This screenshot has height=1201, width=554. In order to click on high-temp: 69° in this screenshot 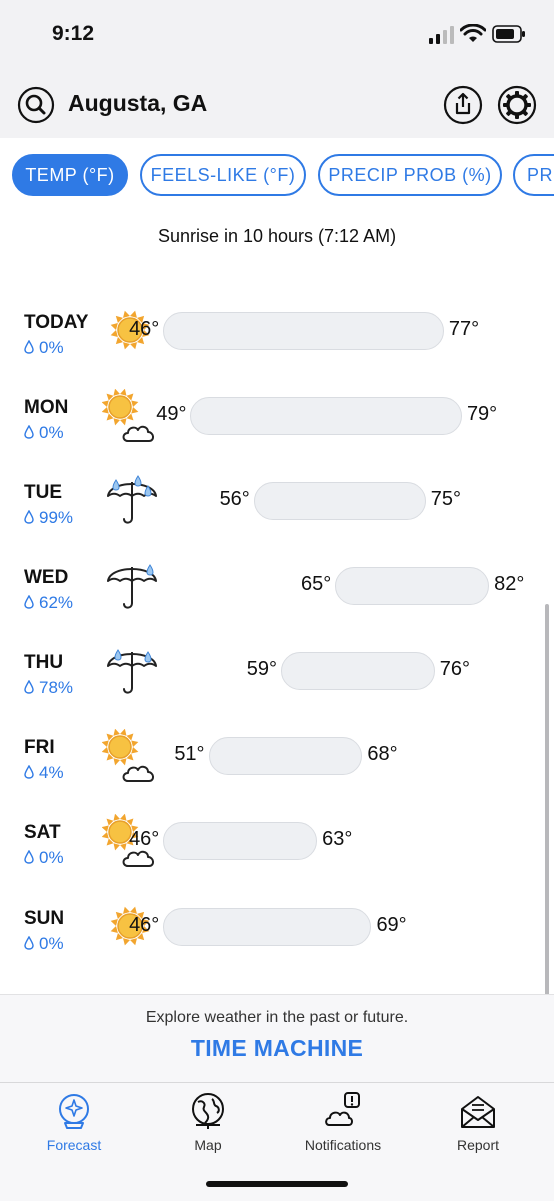, I will do `click(391, 925)`.